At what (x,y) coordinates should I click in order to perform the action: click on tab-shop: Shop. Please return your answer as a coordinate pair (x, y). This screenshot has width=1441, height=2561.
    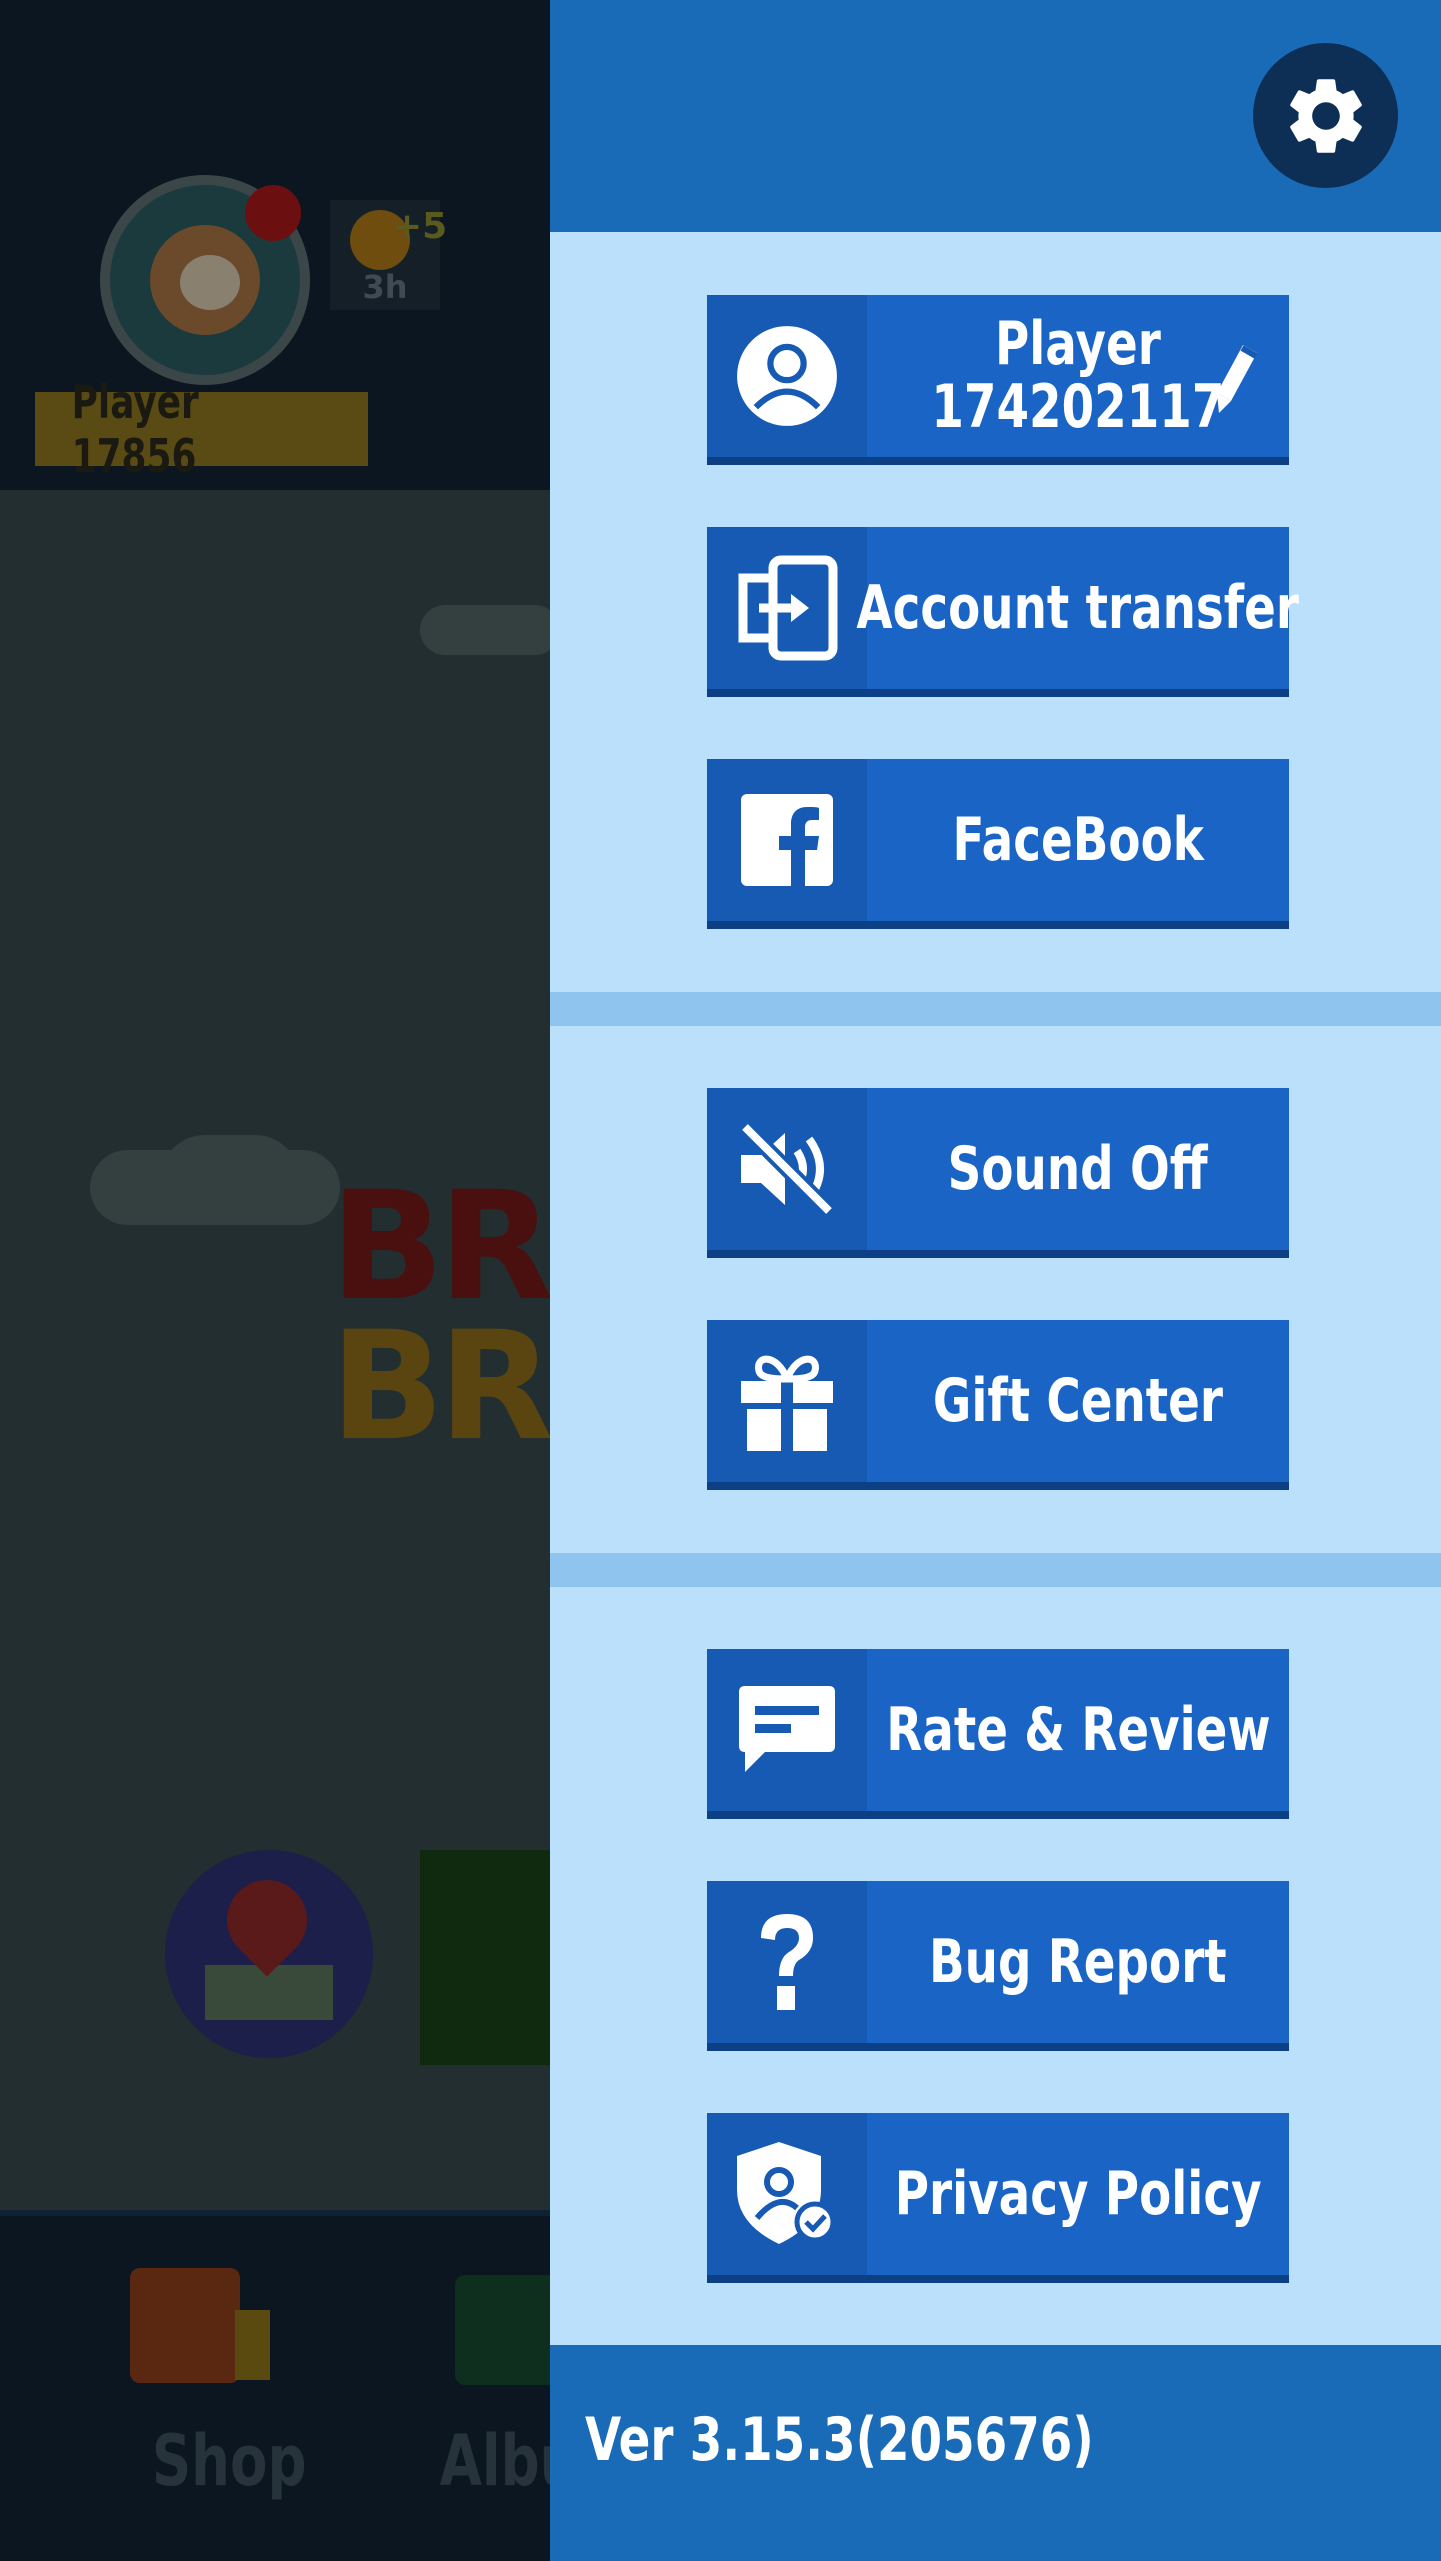
    Looking at the image, I should click on (229, 2461).